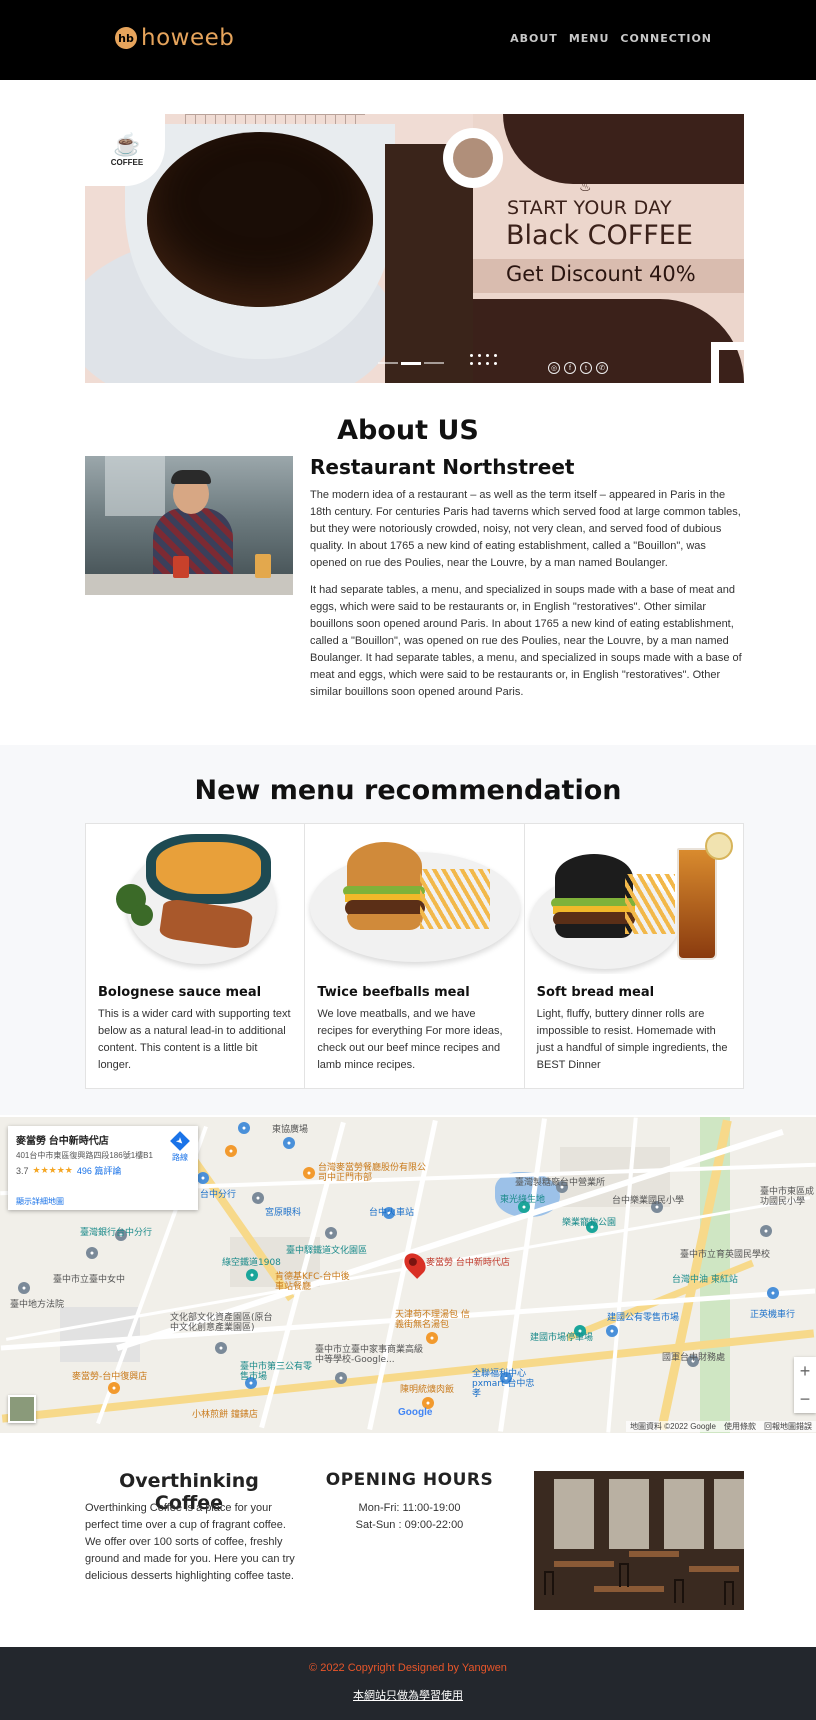 Image resolution: width=816 pixels, height=1720 pixels. What do you see at coordinates (408, 40) in the screenshot?
I see `navbar: hb howeeb ABOUT MENU CONNECTION` at bounding box center [408, 40].